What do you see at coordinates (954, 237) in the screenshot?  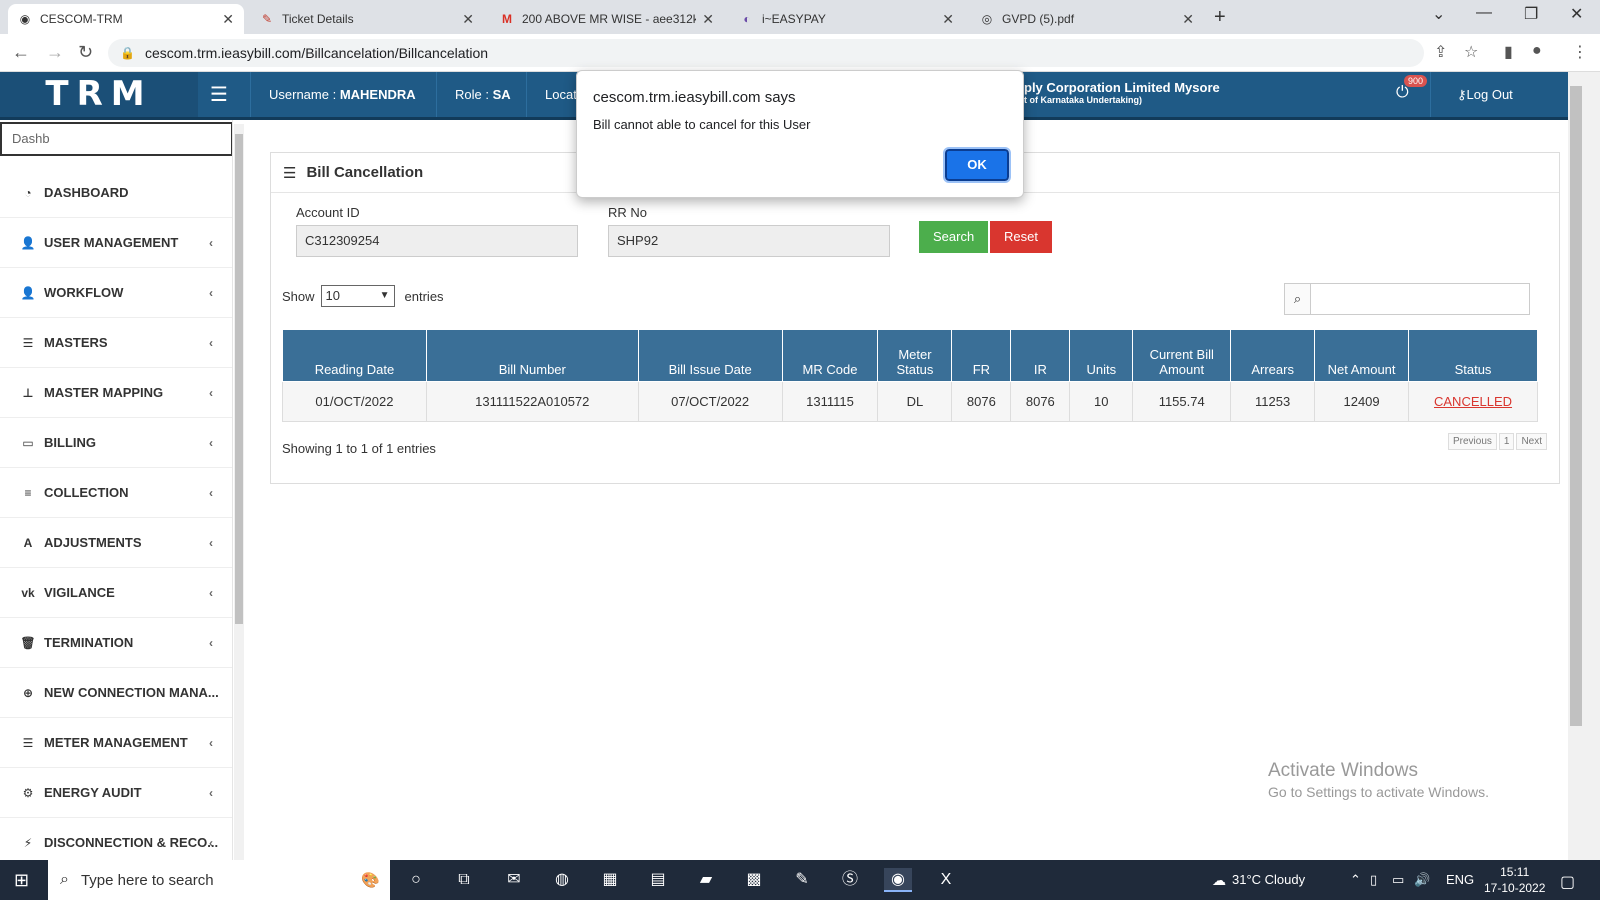 I see `search-button: Search` at bounding box center [954, 237].